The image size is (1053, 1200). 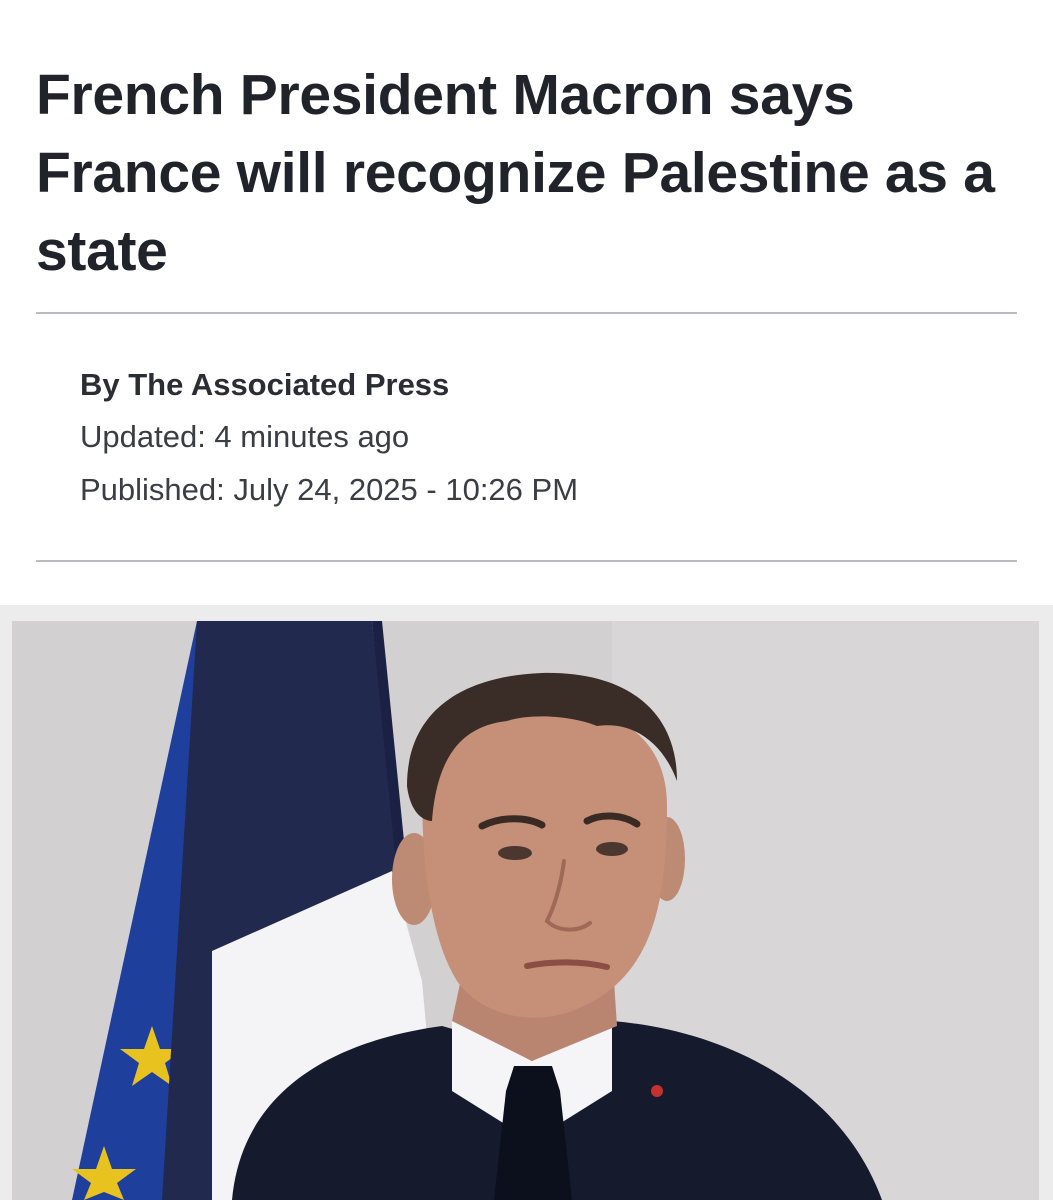 What do you see at coordinates (657, 1091) in the screenshot?
I see `lapel-pin` at bounding box center [657, 1091].